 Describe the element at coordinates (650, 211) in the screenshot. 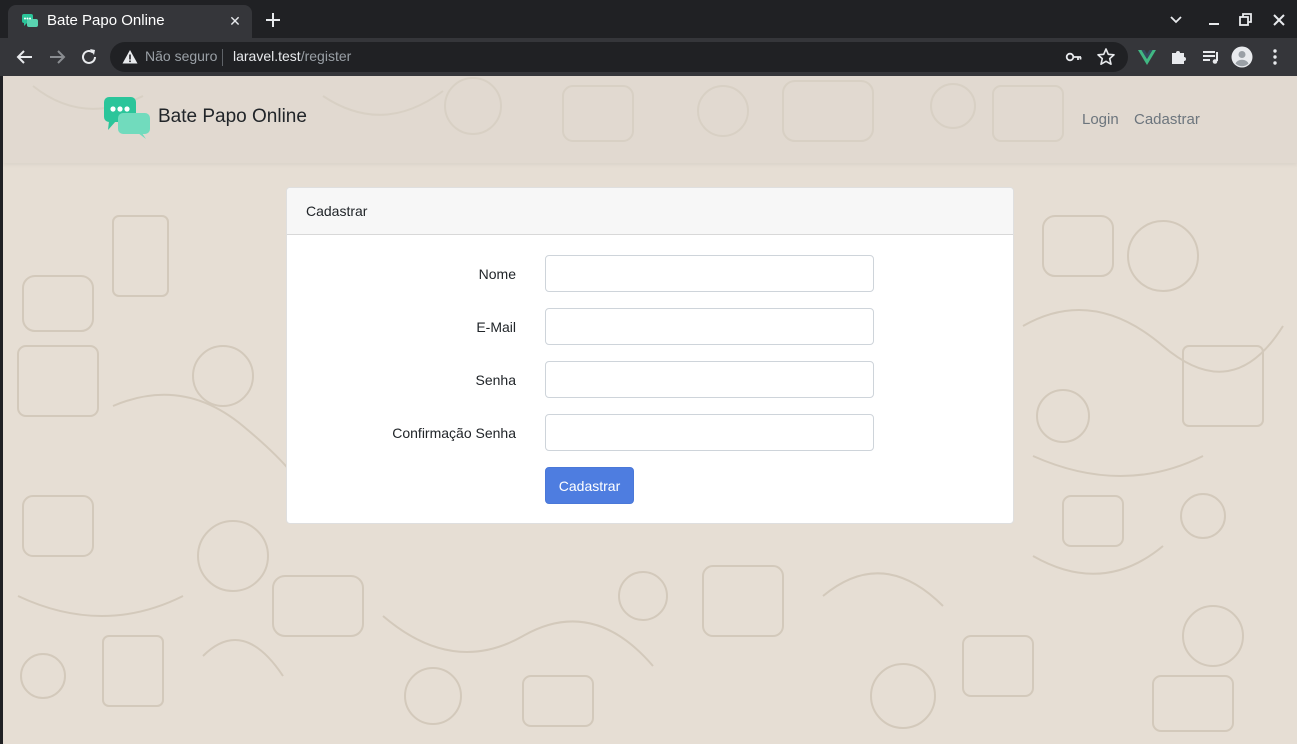

I see `card-header: Cadastrar` at that location.